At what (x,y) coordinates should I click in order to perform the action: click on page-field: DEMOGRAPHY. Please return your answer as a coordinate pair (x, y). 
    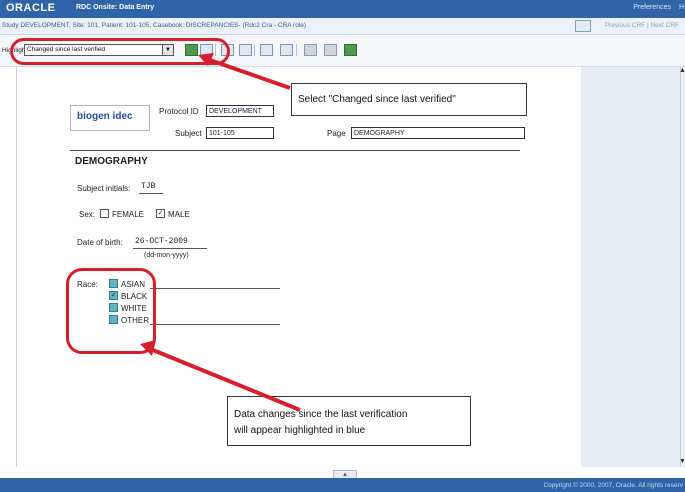
    Looking at the image, I should click on (438, 133).